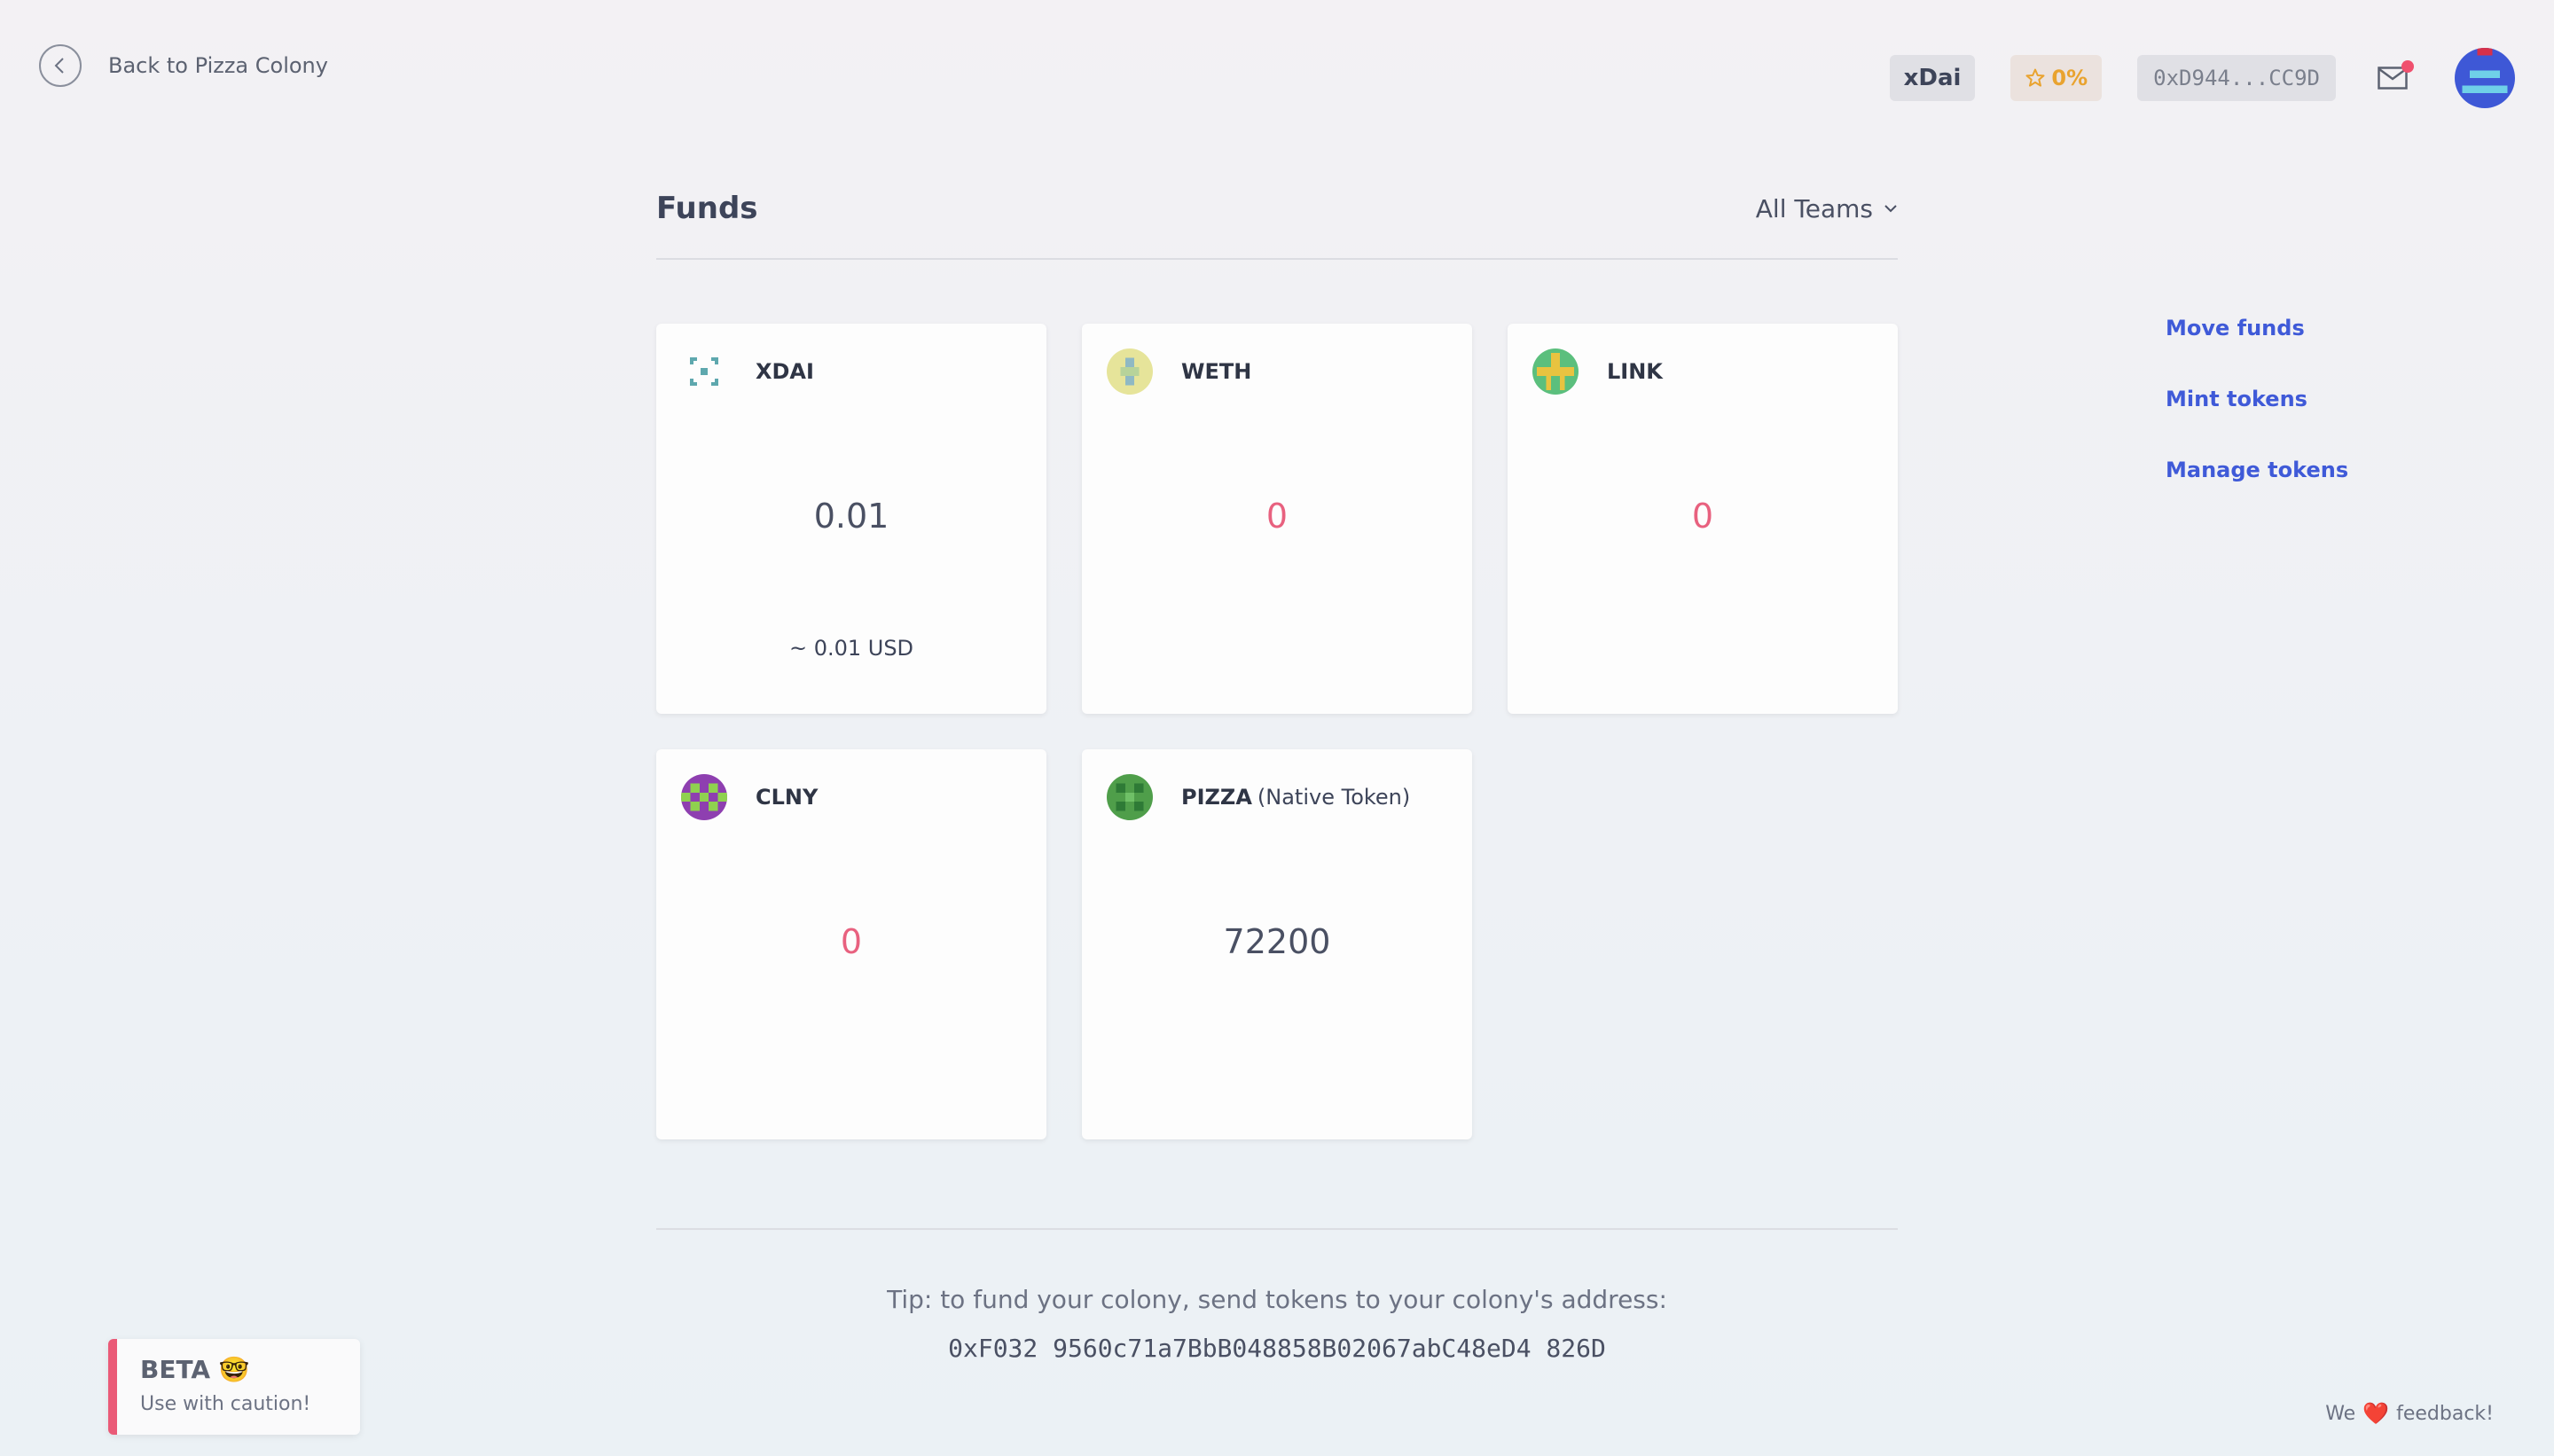 The height and width of the screenshot is (1456, 2554). Describe the element at coordinates (195, 1369) in the screenshot. I see `beta-title: BETA 🤓` at that location.